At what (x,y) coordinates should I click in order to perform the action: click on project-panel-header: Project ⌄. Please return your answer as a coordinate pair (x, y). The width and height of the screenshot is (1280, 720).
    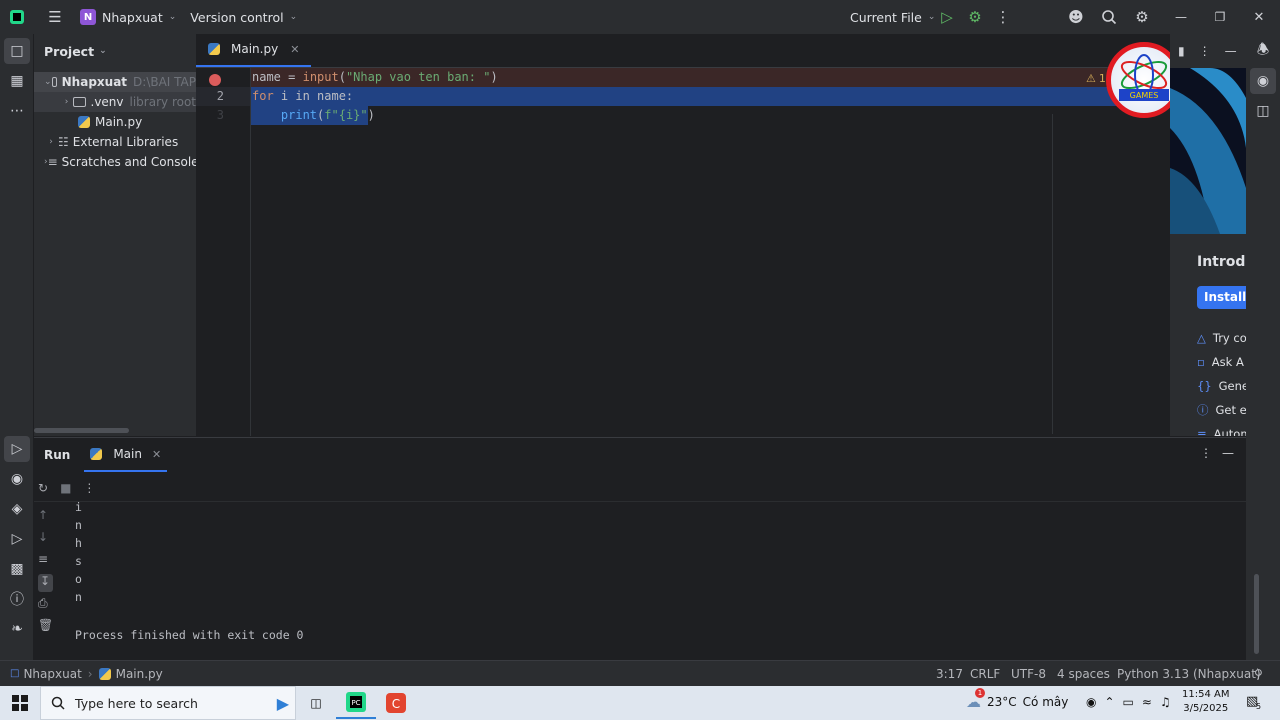
    Looking at the image, I should click on (115, 51).